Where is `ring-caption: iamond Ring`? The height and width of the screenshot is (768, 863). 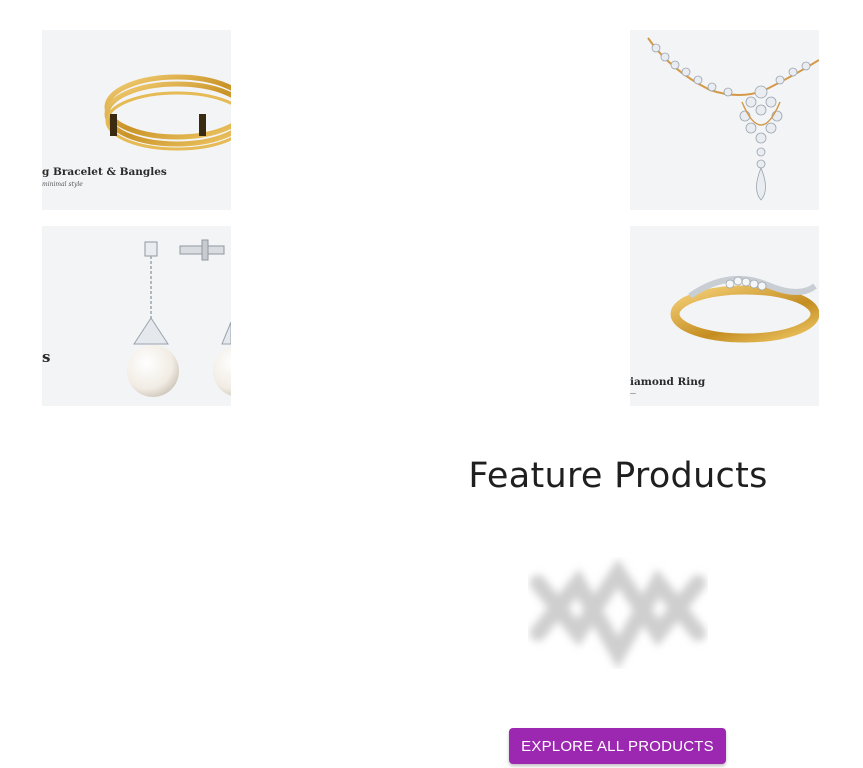
ring-caption: iamond Ring is located at coordinates (668, 382).